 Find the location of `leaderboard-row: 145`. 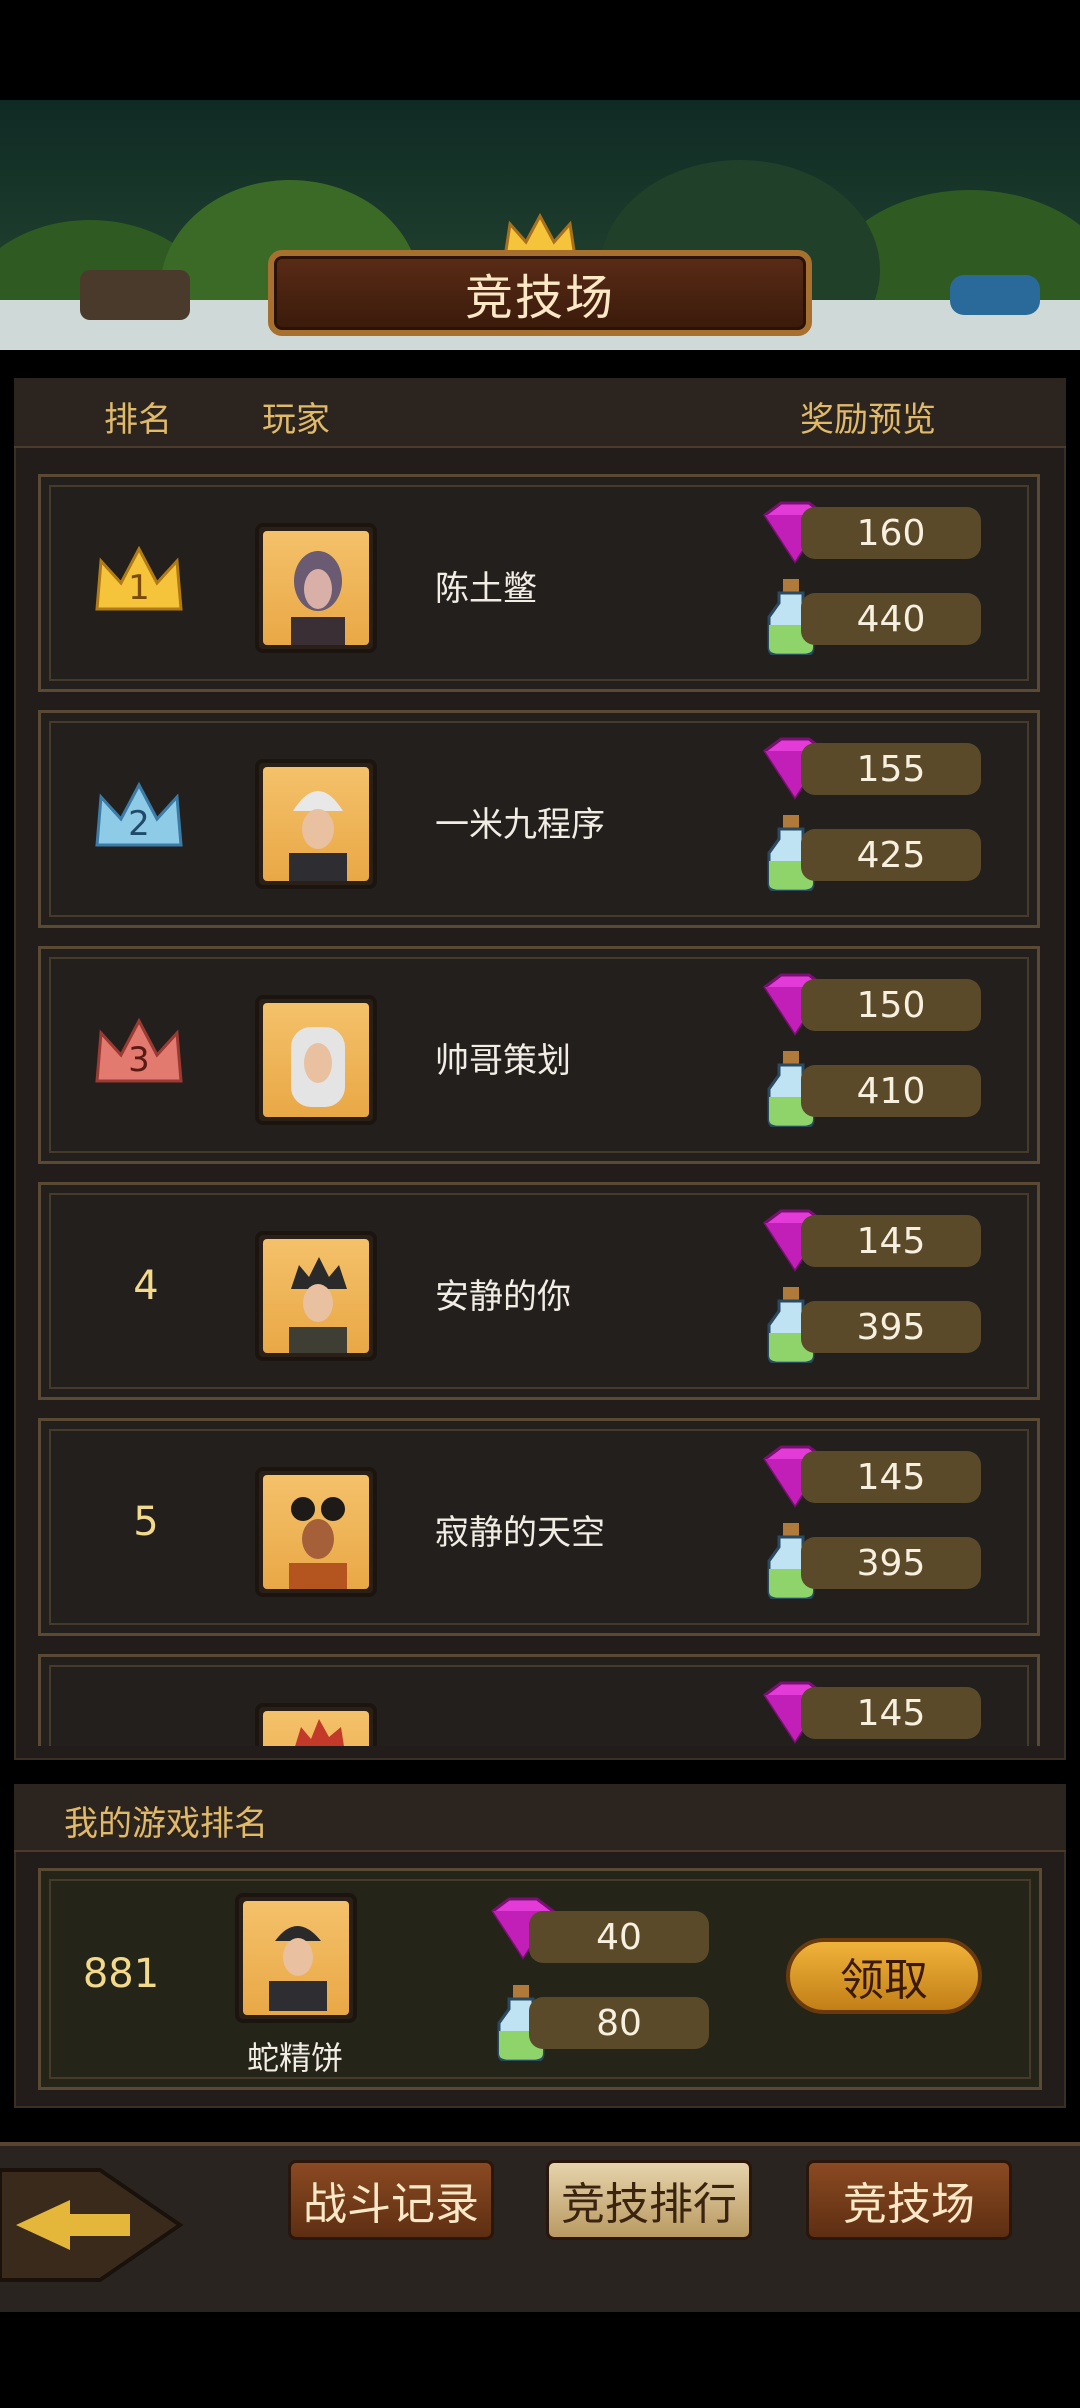

leaderboard-row: 145 is located at coordinates (539, 1700).